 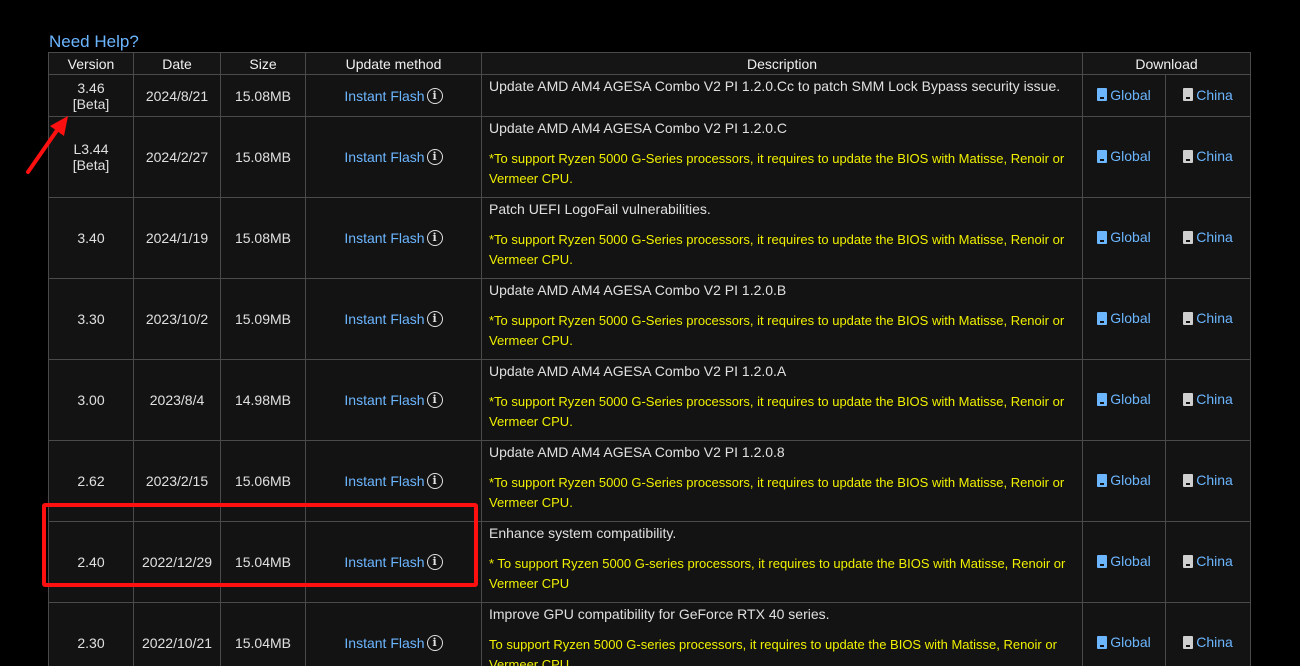 What do you see at coordinates (782, 63) in the screenshot?
I see `header-description: Description` at bounding box center [782, 63].